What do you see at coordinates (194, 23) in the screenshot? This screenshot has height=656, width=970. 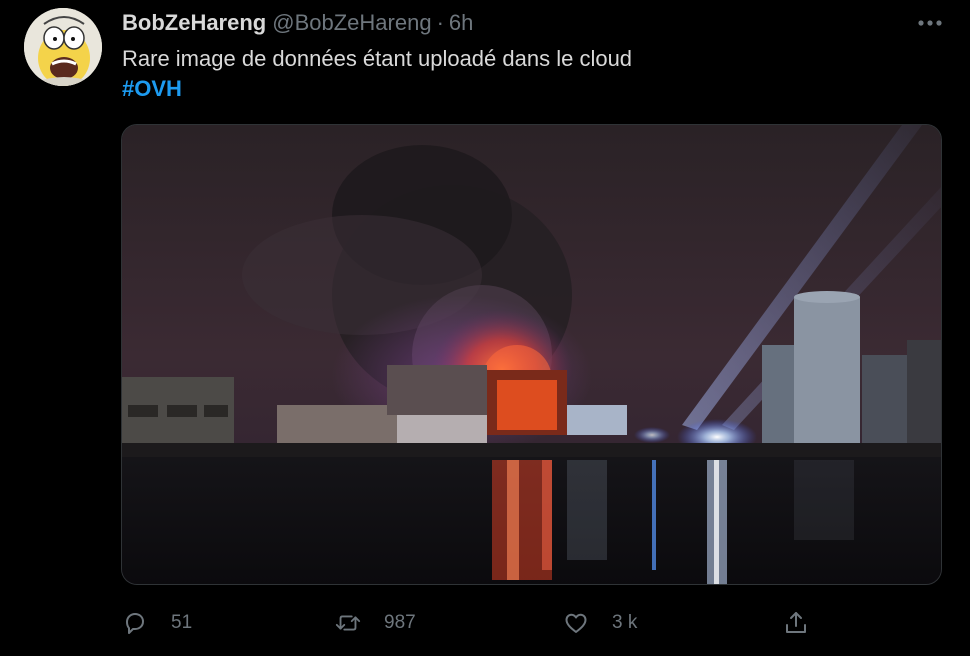 I see `author-display-name: BobZeHareng` at bounding box center [194, 23].